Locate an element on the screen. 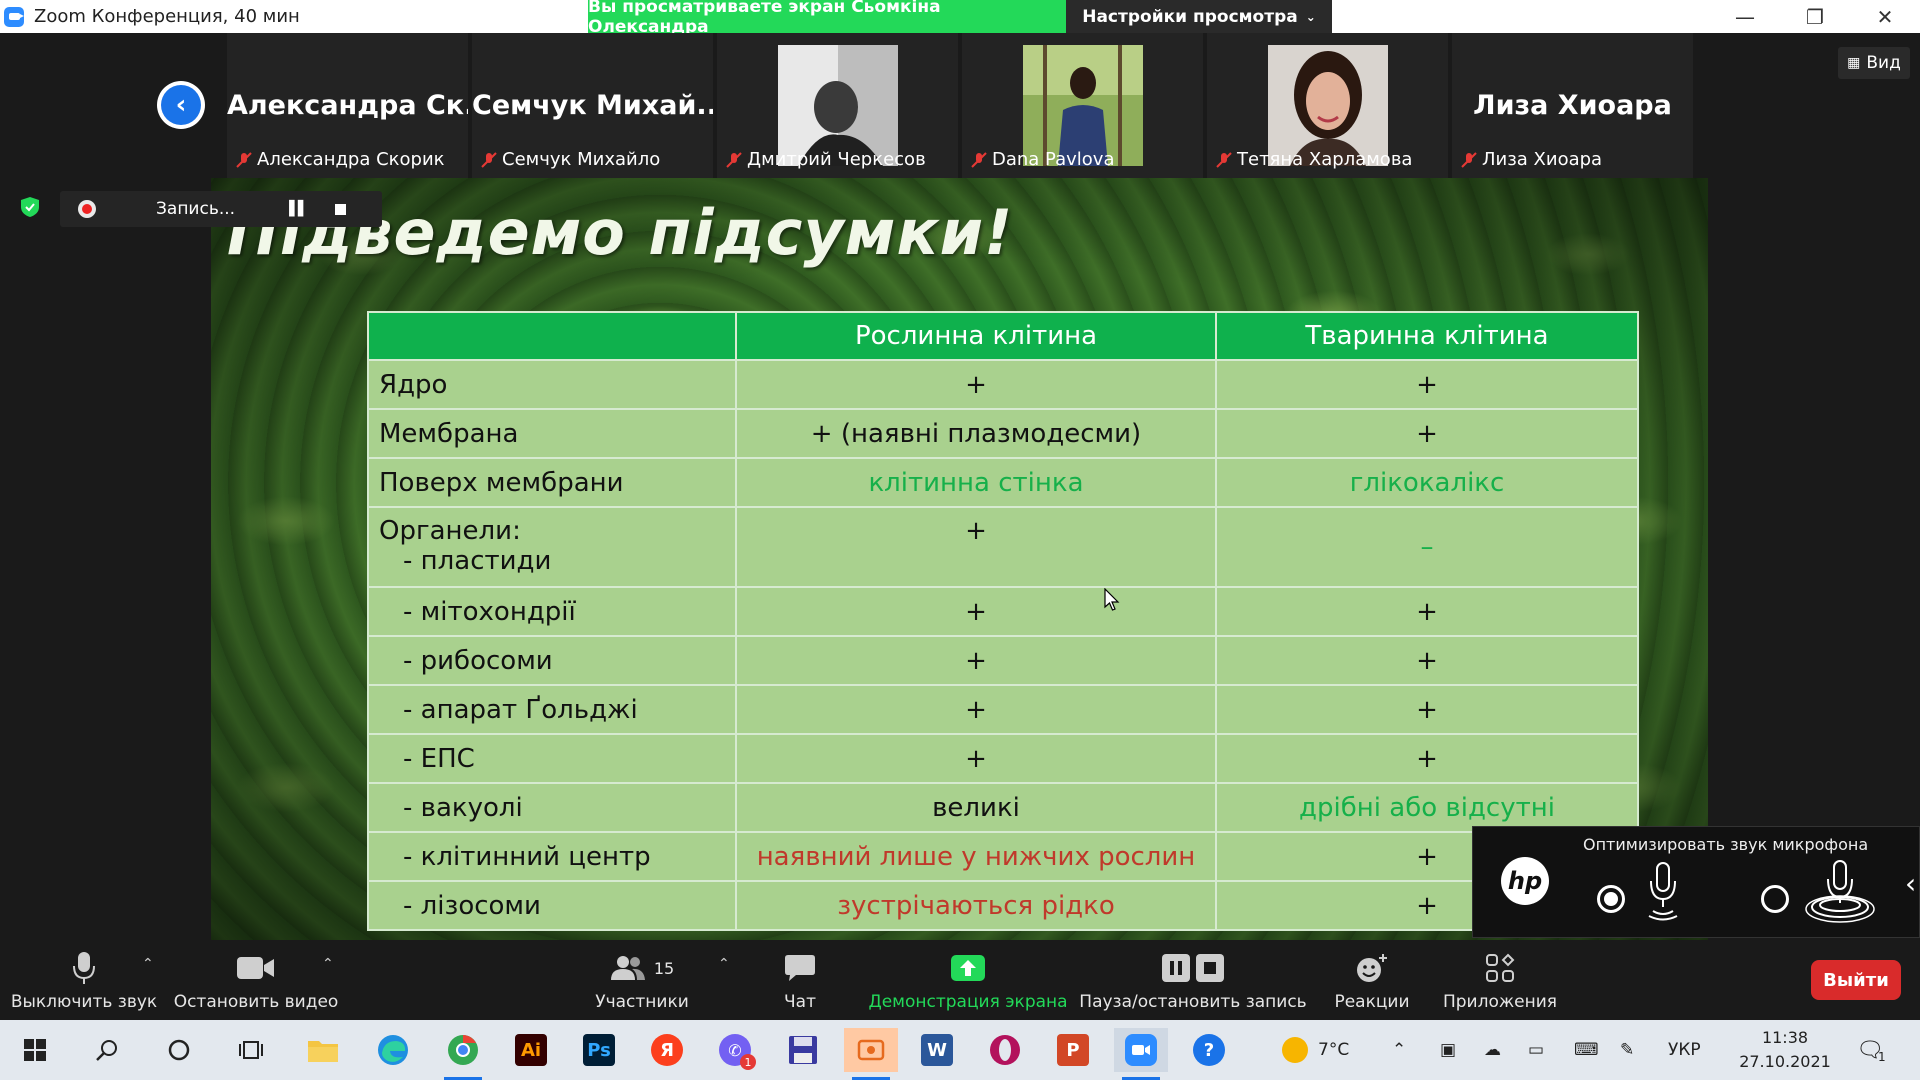 This screenshot has height=1080, width=1920. minimize-button: — is located at coordinates (1745, 16).